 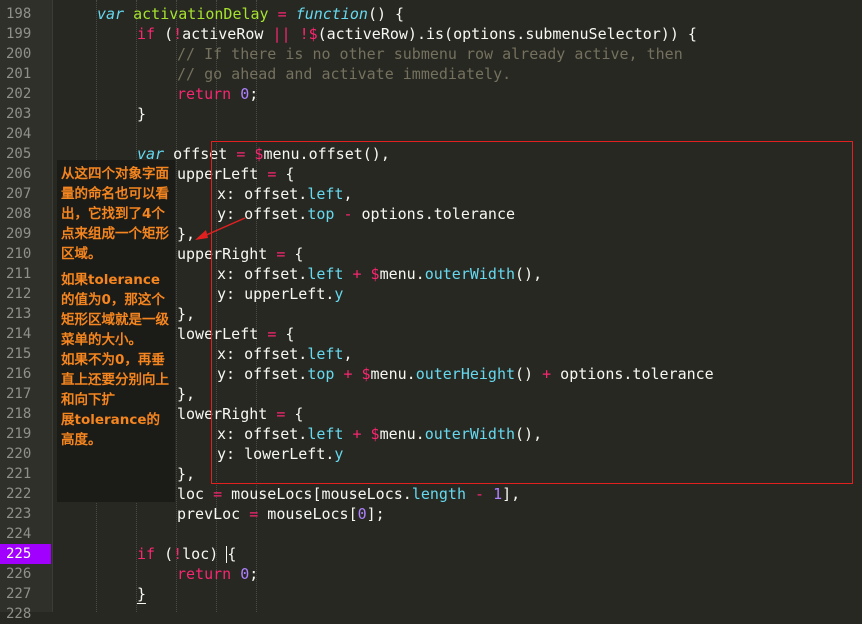 What do you see at coordinates (375, 514) in the screenshot?
I see `code-token: ];` at bounding box center [375, 514].